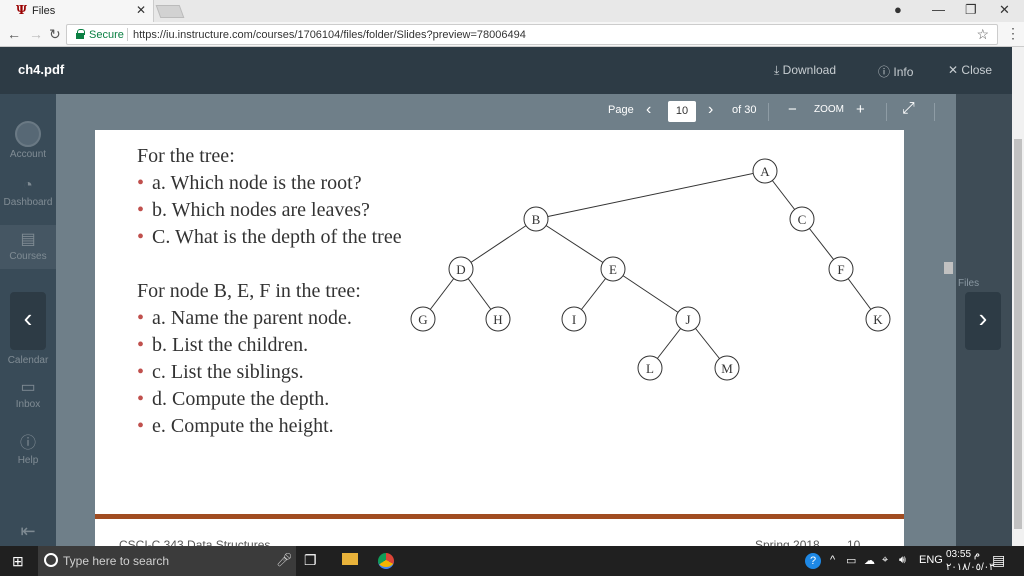 The height and width of the screenshot is (576, 1024). Describe the element at coordinates (310, 560) in the screenshot. I see `task-view-icon: ❐` at that location.